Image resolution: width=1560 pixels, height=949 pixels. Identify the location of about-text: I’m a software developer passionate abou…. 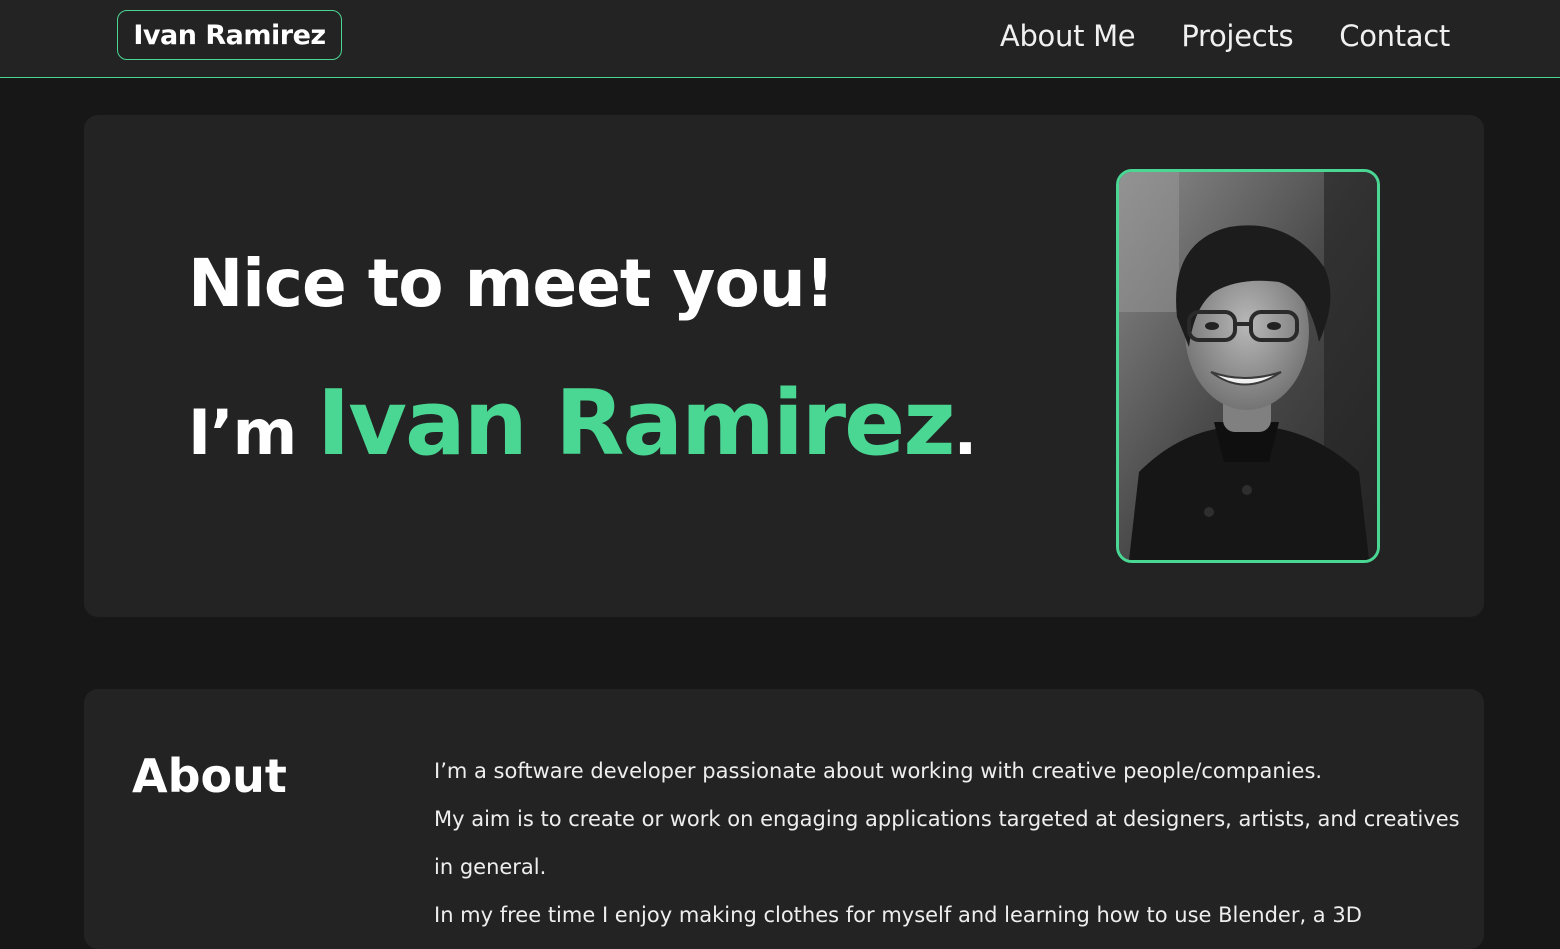
(949, 843).